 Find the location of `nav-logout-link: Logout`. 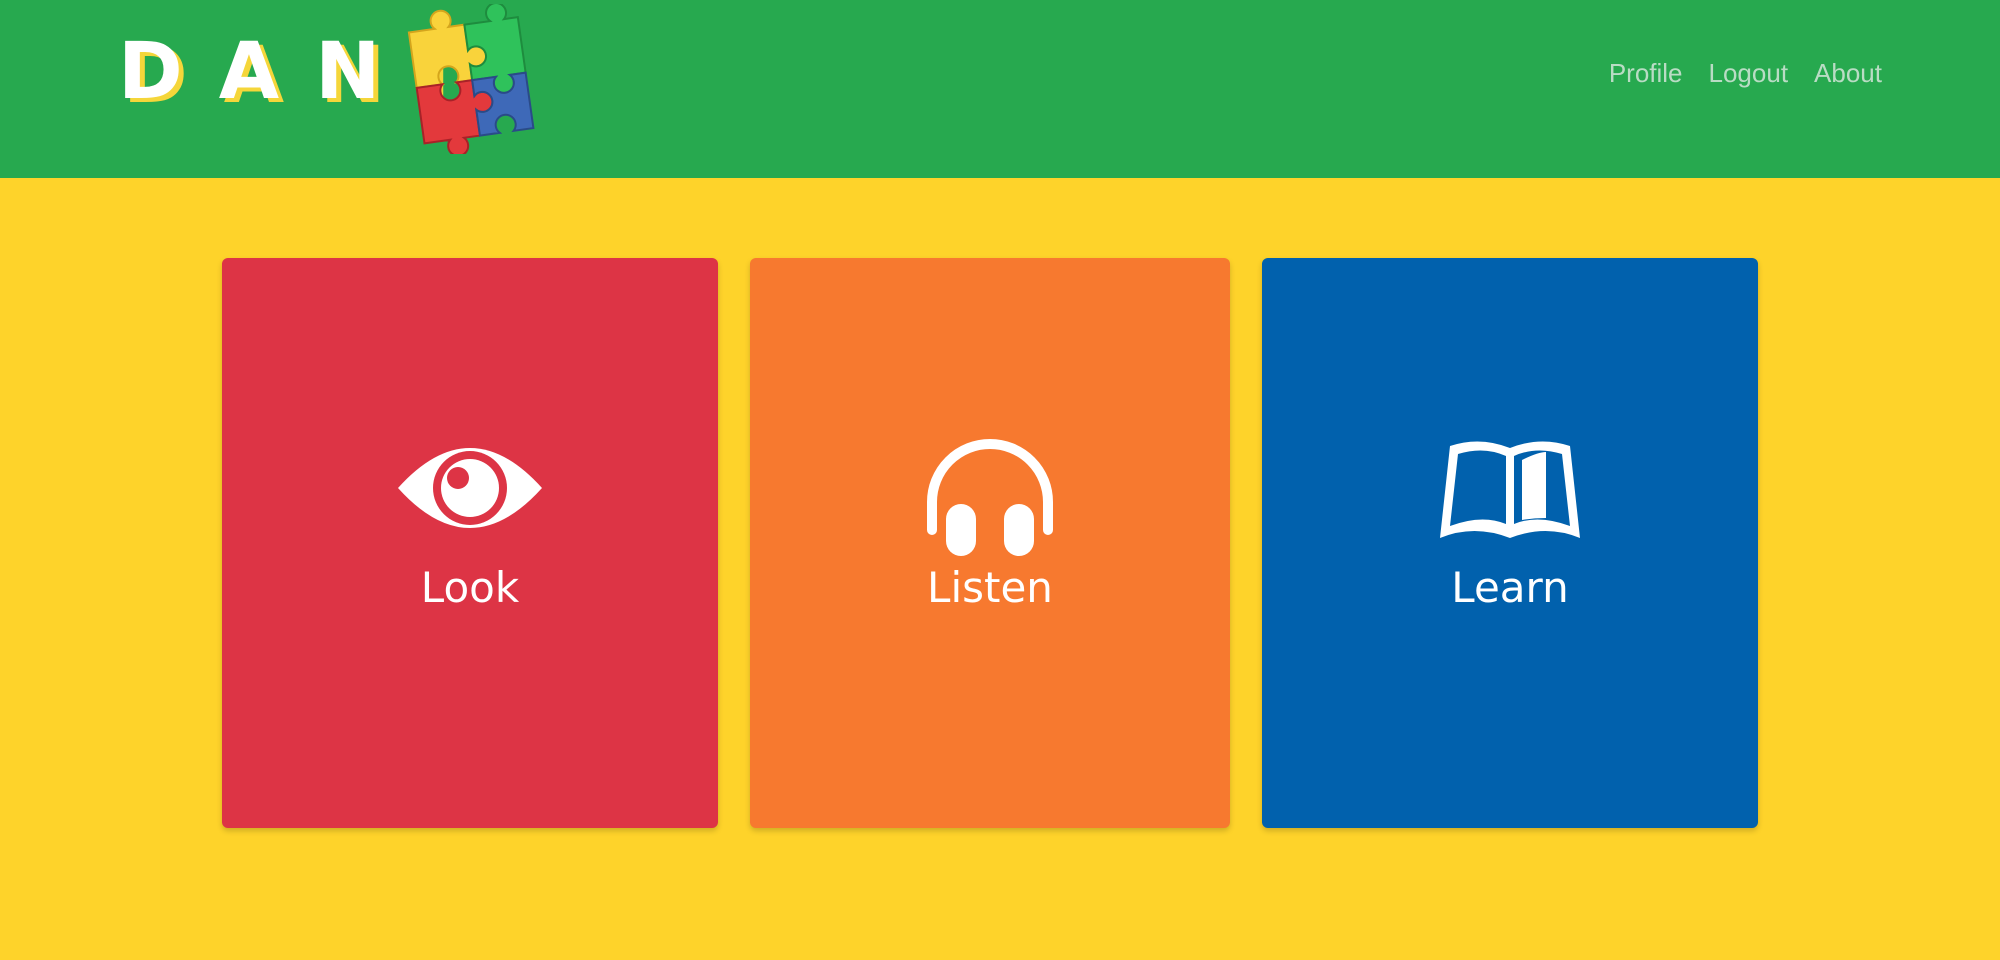

nav-logout-link: Logout is located at coordinates (1749, 73).